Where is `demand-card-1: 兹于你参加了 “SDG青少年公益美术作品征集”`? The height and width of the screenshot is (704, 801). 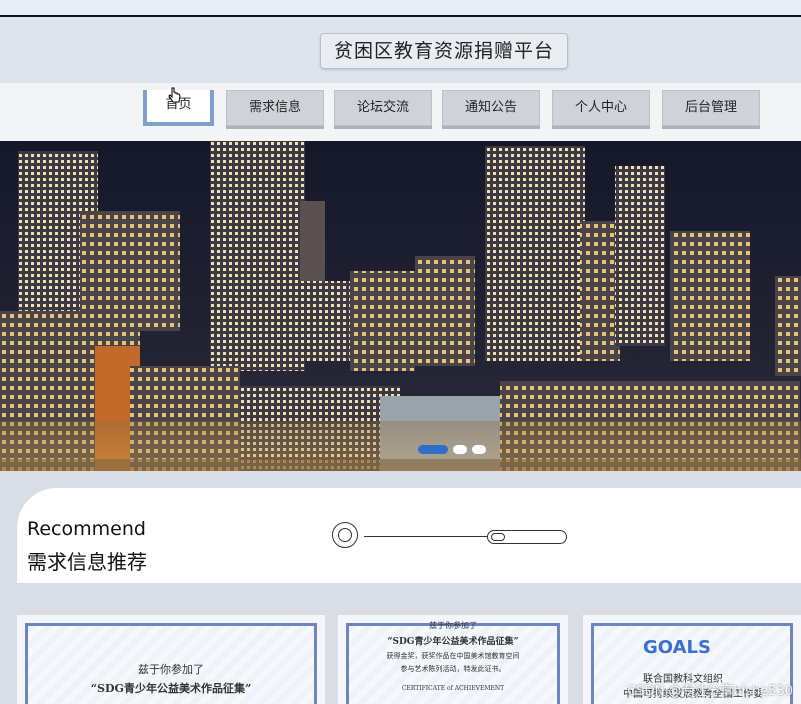
demand-card-1: 兹于你参加了 “SDG青少年公益美术作品征集” is located at coordinates (171, 659).